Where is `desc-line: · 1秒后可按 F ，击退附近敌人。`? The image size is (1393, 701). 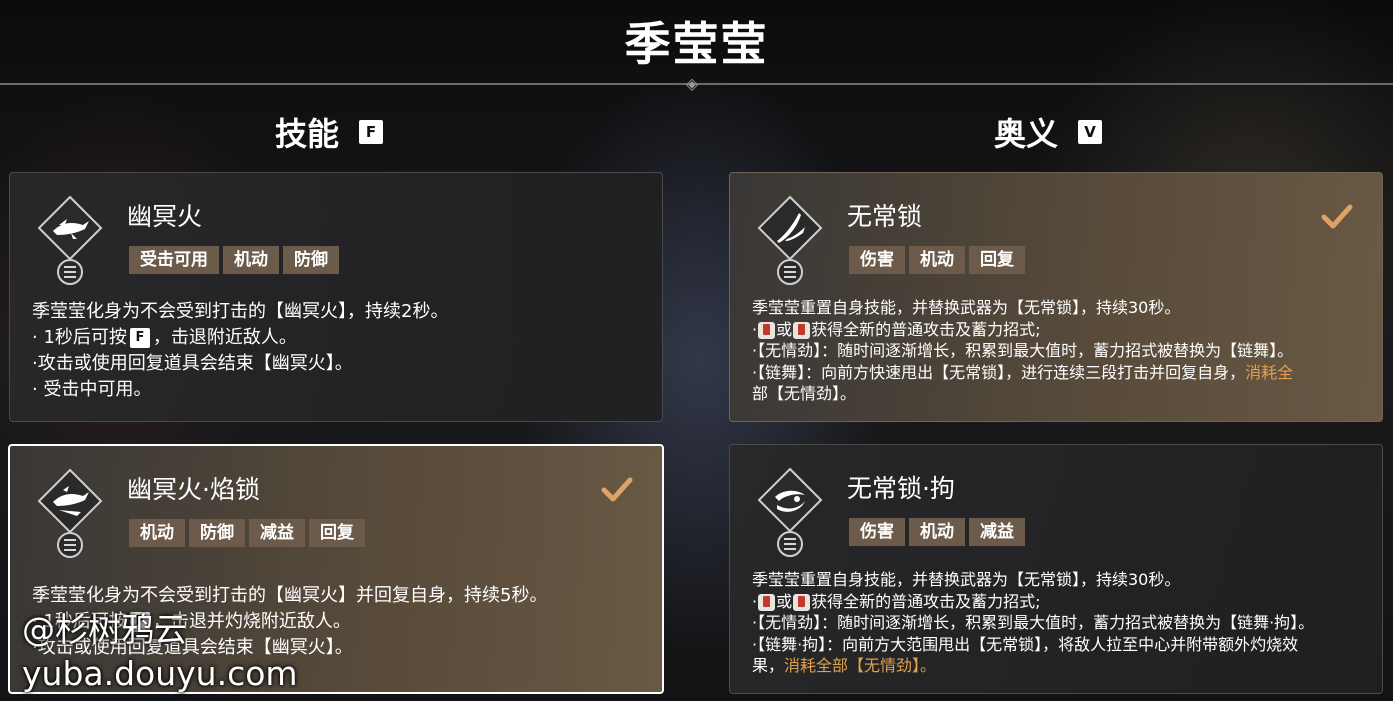
desc-line: · 1秒后可按 F ，击退附近敌人。 is located at coordinates (339, 338).